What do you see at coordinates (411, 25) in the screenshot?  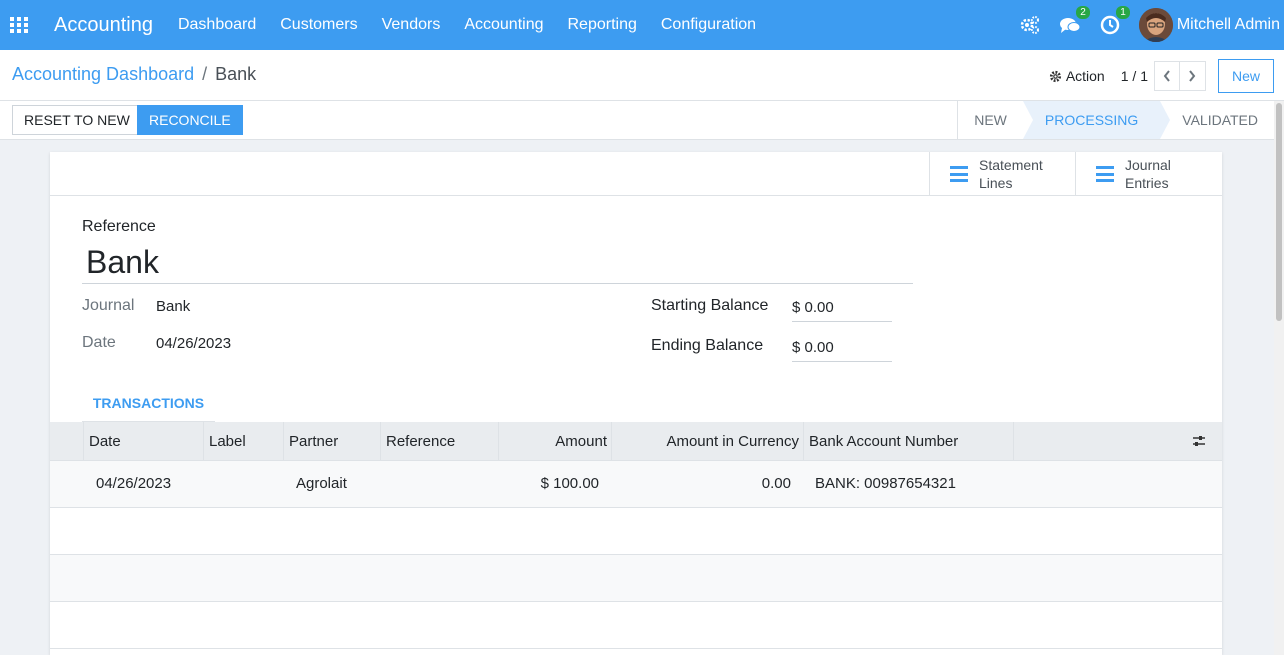 I see `nav-vendors: Vendors` at bounding box center [411, 25].